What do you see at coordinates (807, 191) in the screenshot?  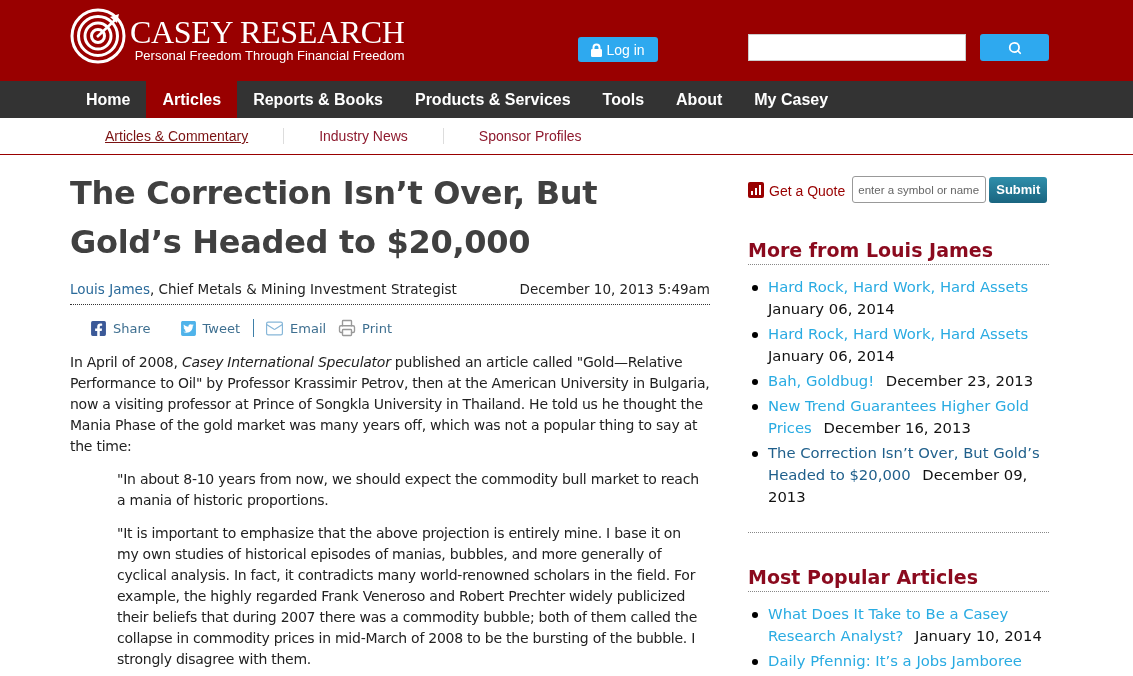 I see `get-quote-label: Get a Quote` at bounding box center [807, 191].